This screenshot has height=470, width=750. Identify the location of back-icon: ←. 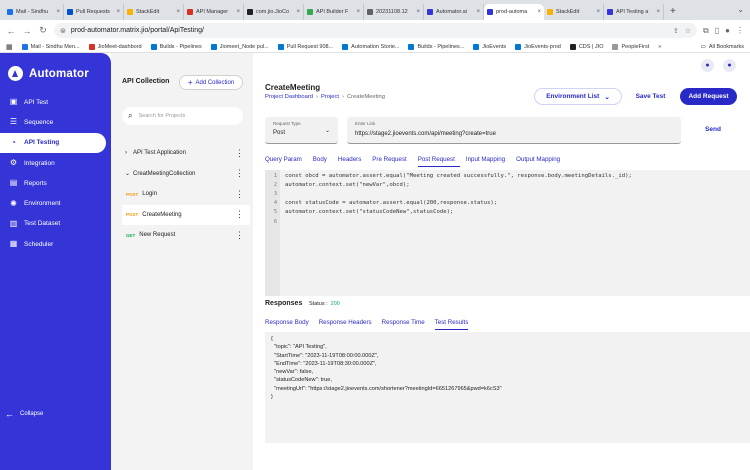
(11, 31).